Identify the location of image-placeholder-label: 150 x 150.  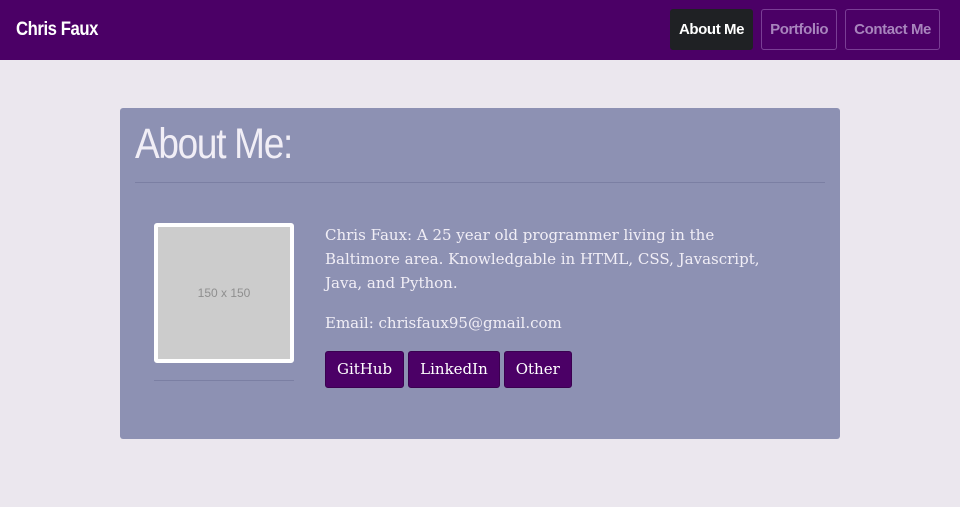
(224, 293).